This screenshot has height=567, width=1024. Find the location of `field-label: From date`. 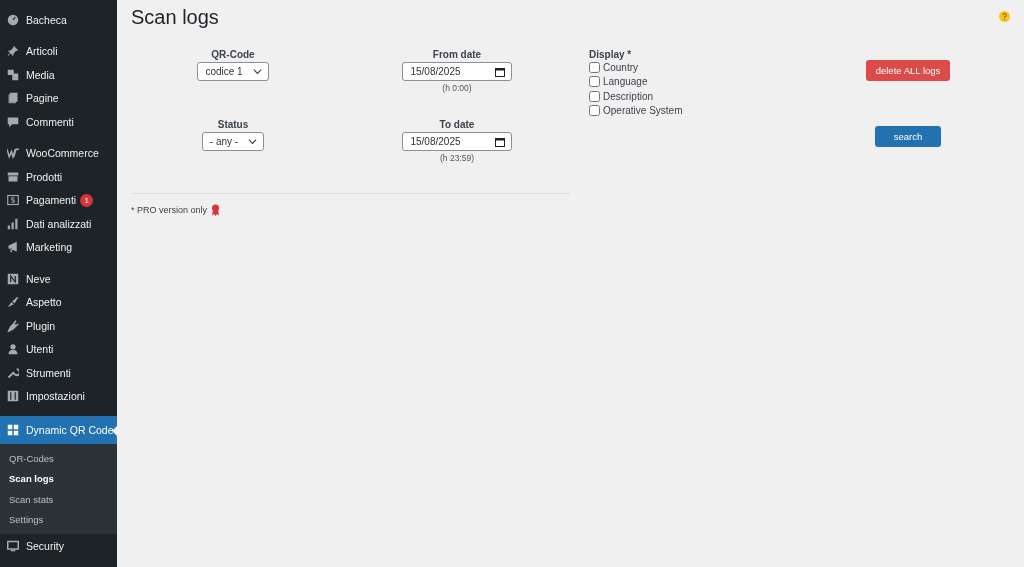

field-label: From date is located at coordinates (457, 54).